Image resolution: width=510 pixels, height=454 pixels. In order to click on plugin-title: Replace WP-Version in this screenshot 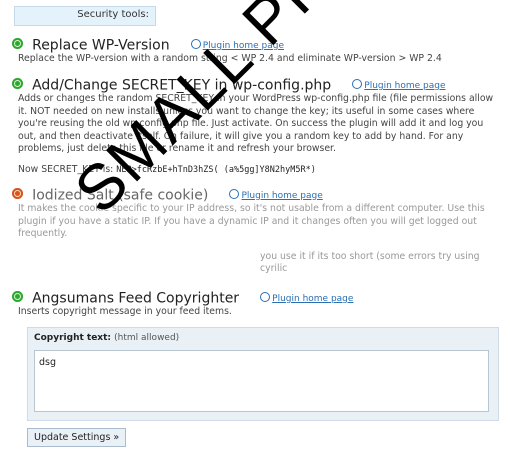, I will do `click(101, 45)`.